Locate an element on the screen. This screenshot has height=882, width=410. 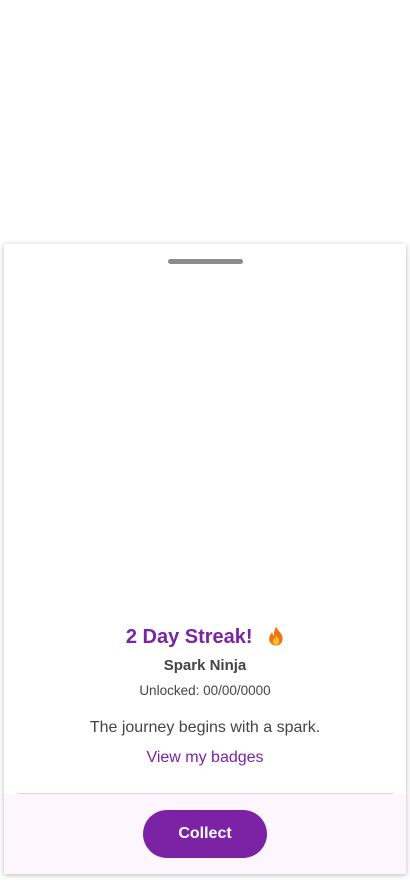
badge-name: Spark Ninja is located at coordinates (205, 665).